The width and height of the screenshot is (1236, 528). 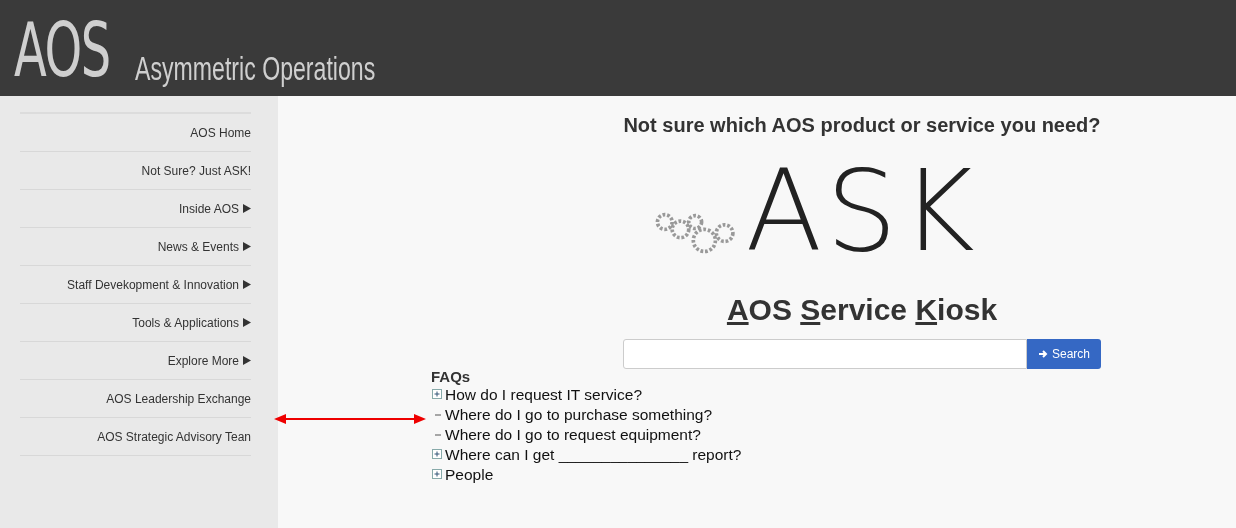 I want to click on logo: AOS, so click(x=62, y=50).